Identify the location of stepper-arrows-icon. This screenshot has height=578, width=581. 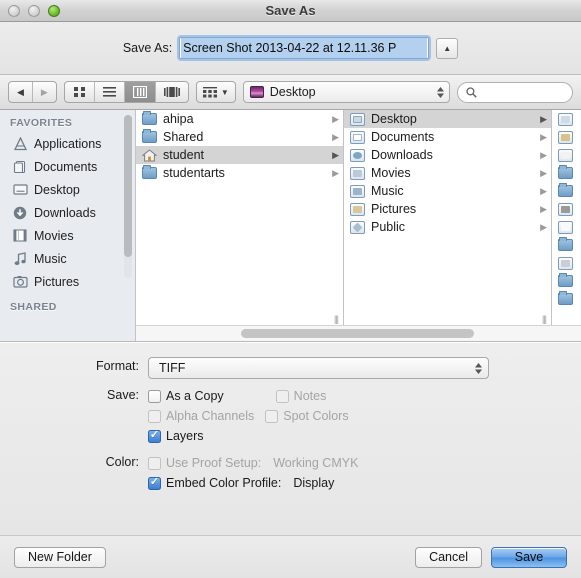
(478, 368).